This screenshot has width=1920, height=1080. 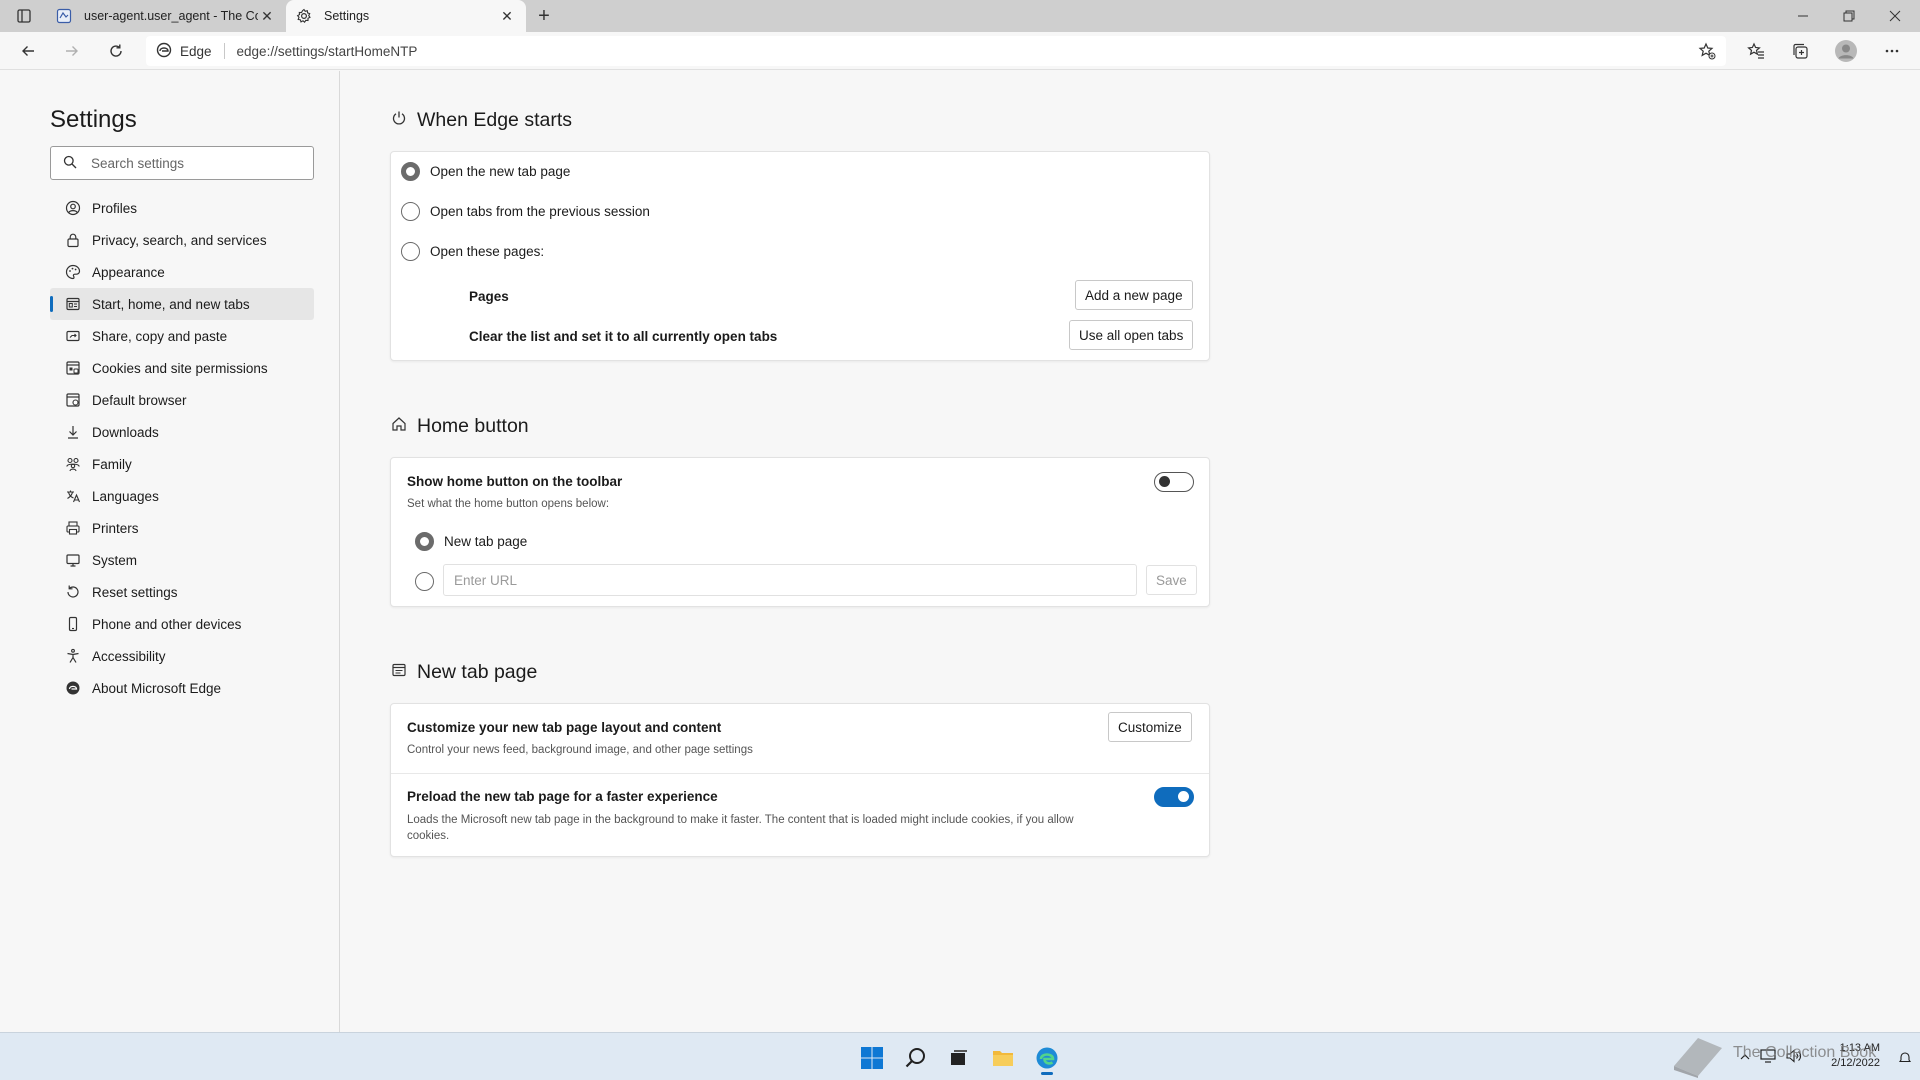 I want to click on task-view-icon, so click(x=959, y=1058).